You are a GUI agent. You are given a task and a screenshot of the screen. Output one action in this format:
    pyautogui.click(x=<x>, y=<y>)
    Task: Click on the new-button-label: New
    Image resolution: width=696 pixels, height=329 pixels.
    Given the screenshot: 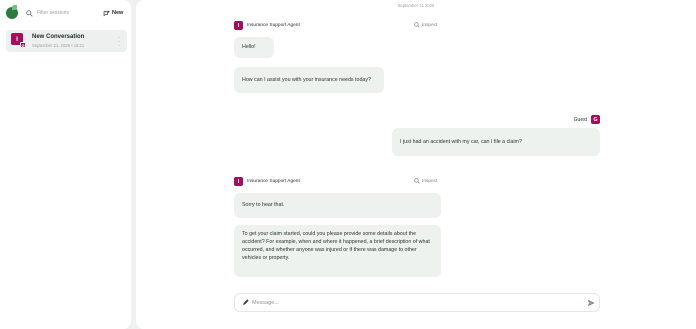 What is the action you would take?
    pyautogui.click(x=118, y=13)
    